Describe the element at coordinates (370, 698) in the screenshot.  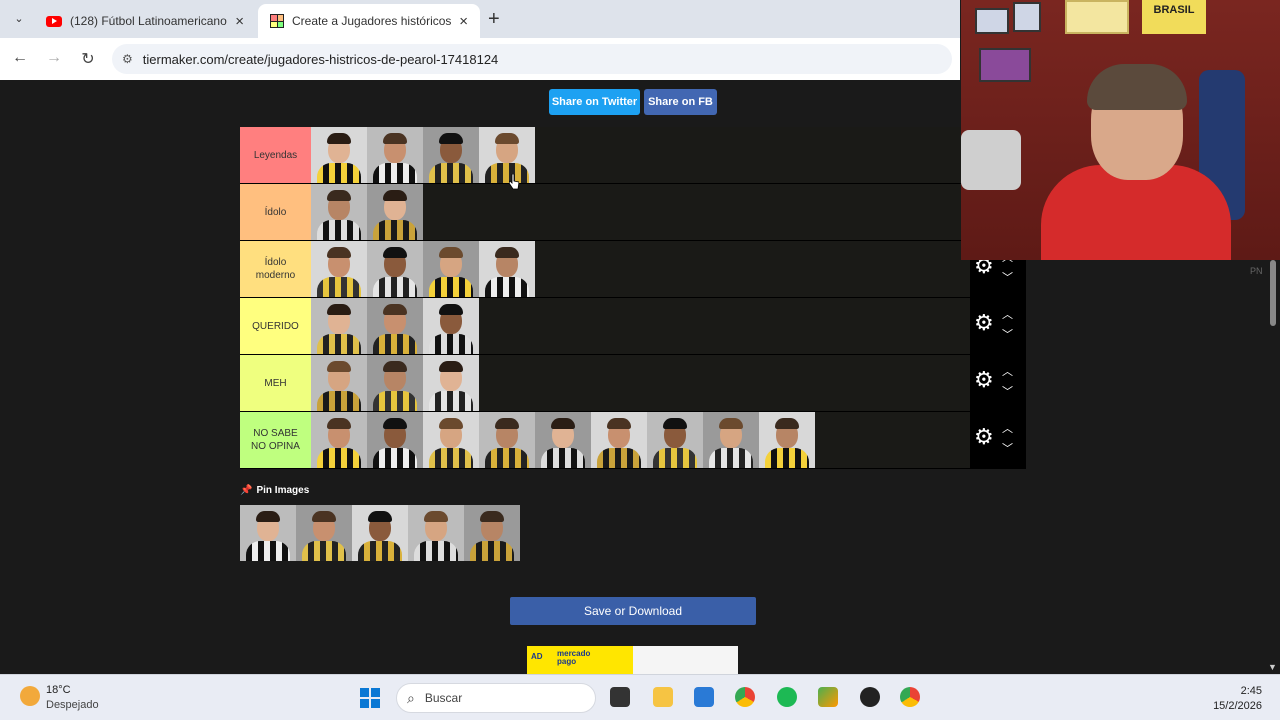
I see `start-windows-icon` at that location.